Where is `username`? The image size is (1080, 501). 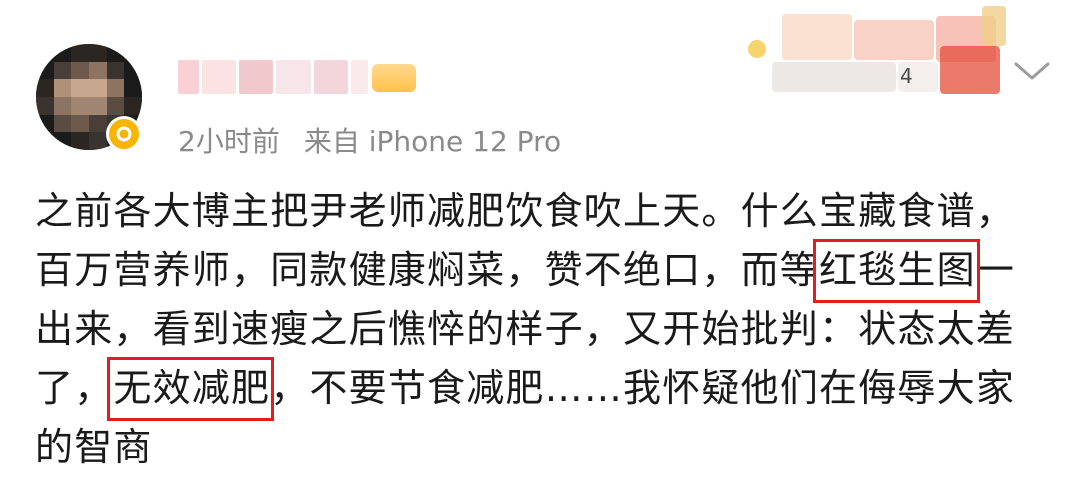
username is located at coordinates (273, 77).